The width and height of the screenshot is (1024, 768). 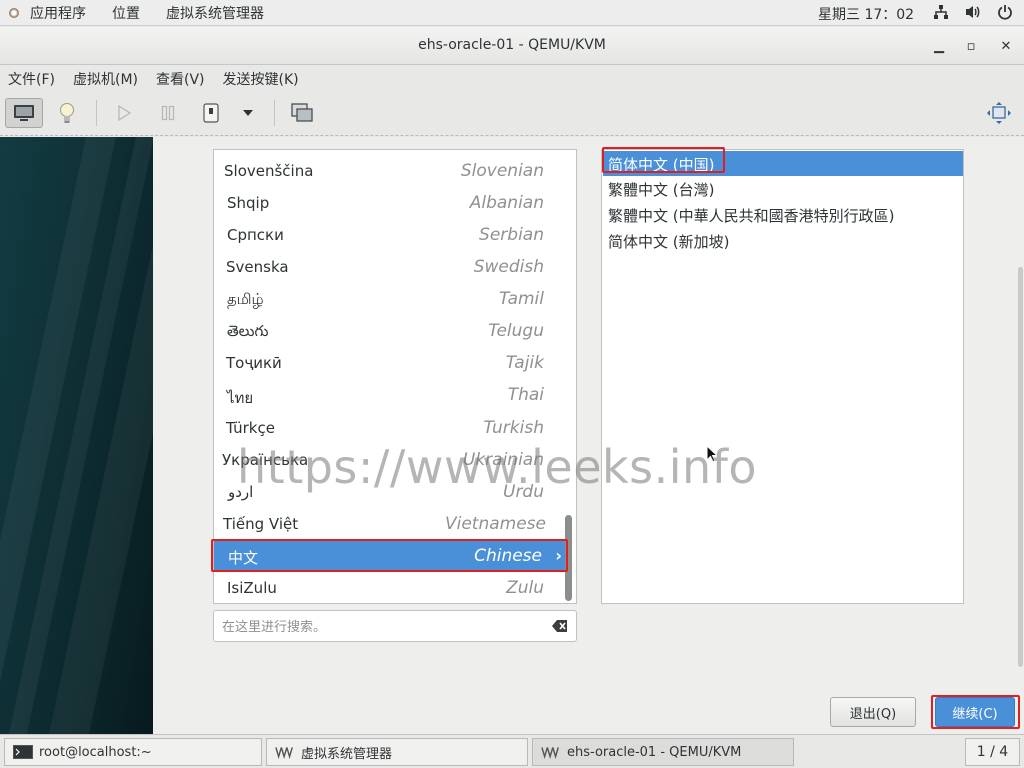 I want to click on language-row: Svenska Swedish, so click(x=390, y=267).